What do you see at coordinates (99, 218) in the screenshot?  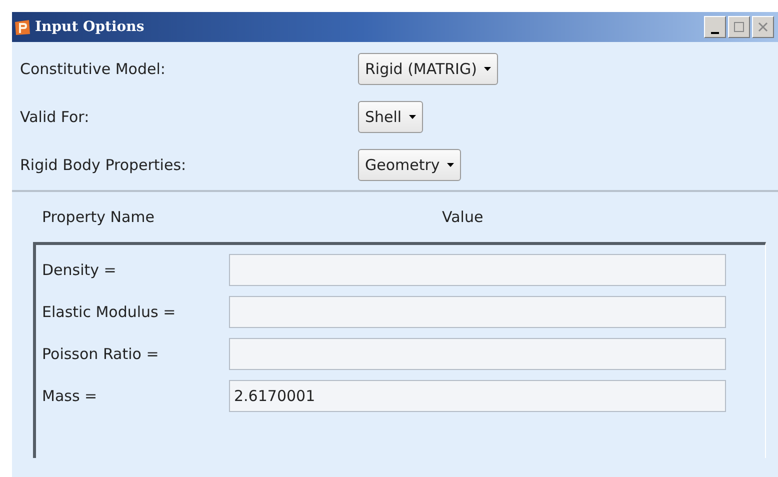 I see `column-header: Property Name` at bounding box center [99, 218].